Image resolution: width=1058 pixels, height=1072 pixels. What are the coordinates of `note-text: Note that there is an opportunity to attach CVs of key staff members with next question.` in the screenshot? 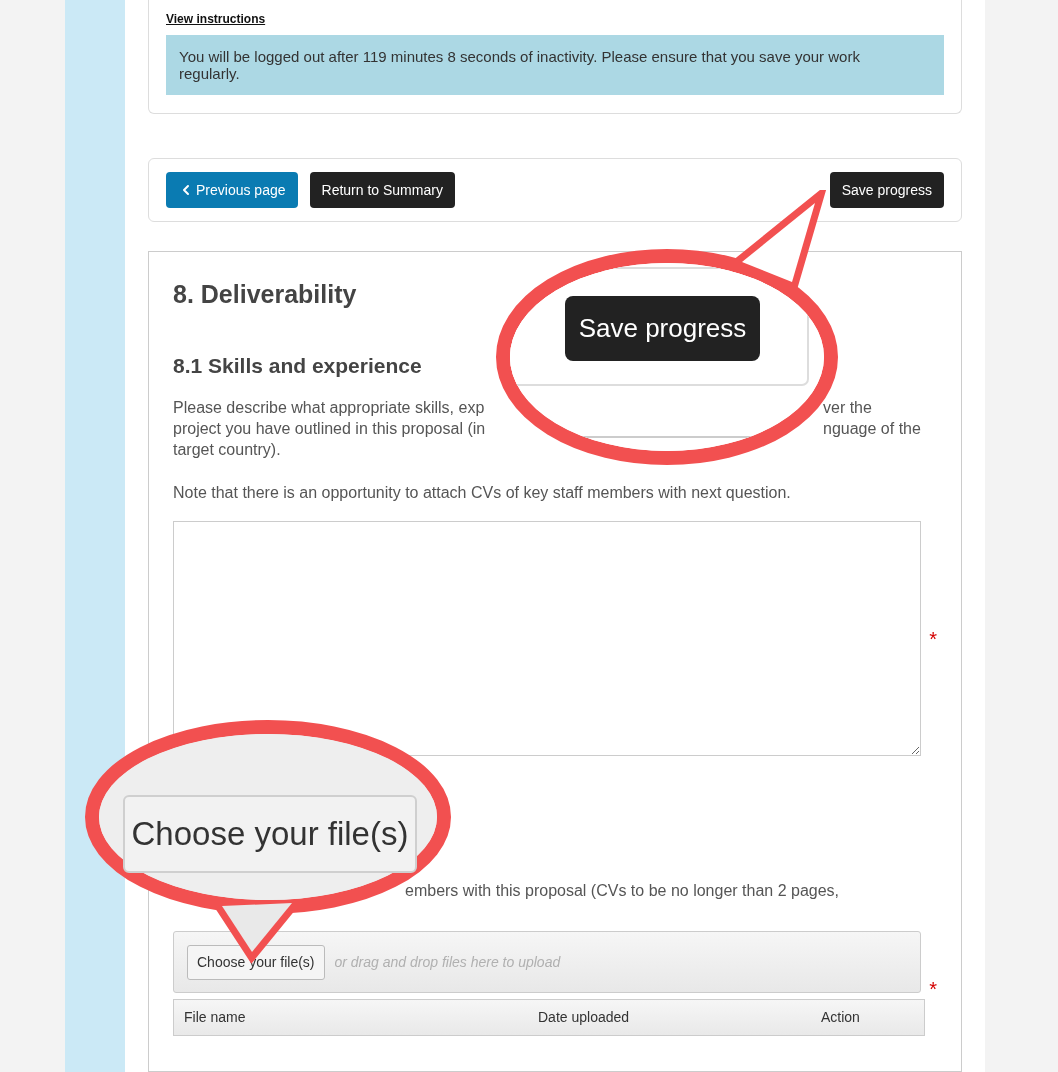 It's located at (482, 493).